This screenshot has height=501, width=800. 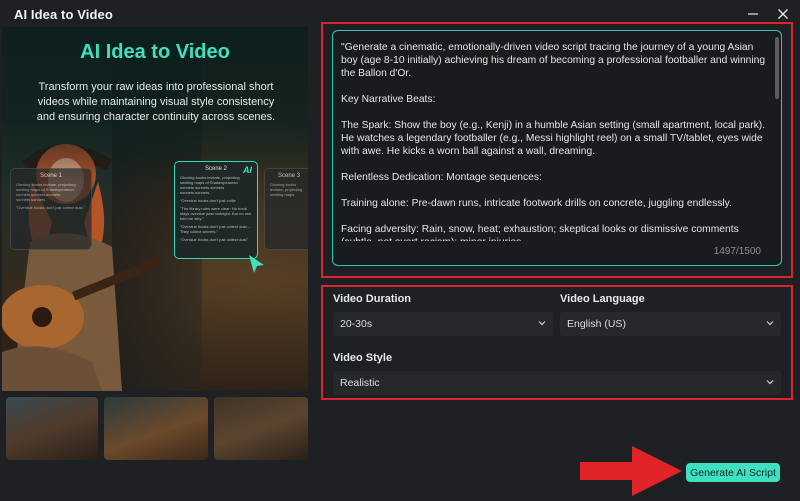 I want to click on scene-card-text: "Overdue books don't just collie, so click(x=208, y=200).